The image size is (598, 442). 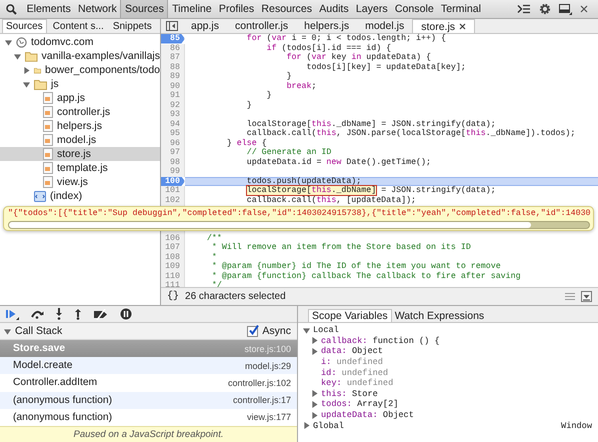 What do you see at coordinates (332, 200) in the screenshot?
I see `code-line: callback.call(this, [updateData]);` at bounding box center [332, 200].